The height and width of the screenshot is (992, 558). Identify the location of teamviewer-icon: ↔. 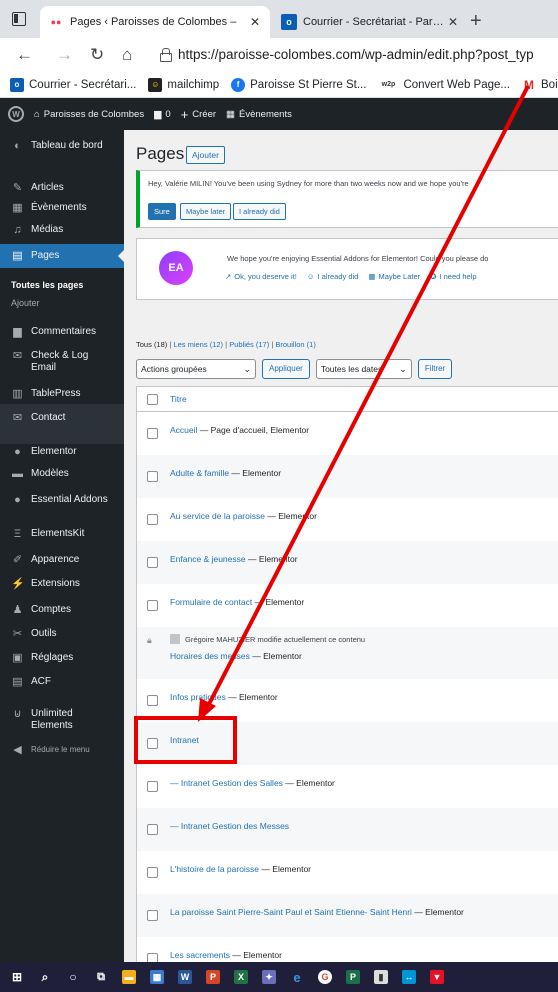
(409, 977).